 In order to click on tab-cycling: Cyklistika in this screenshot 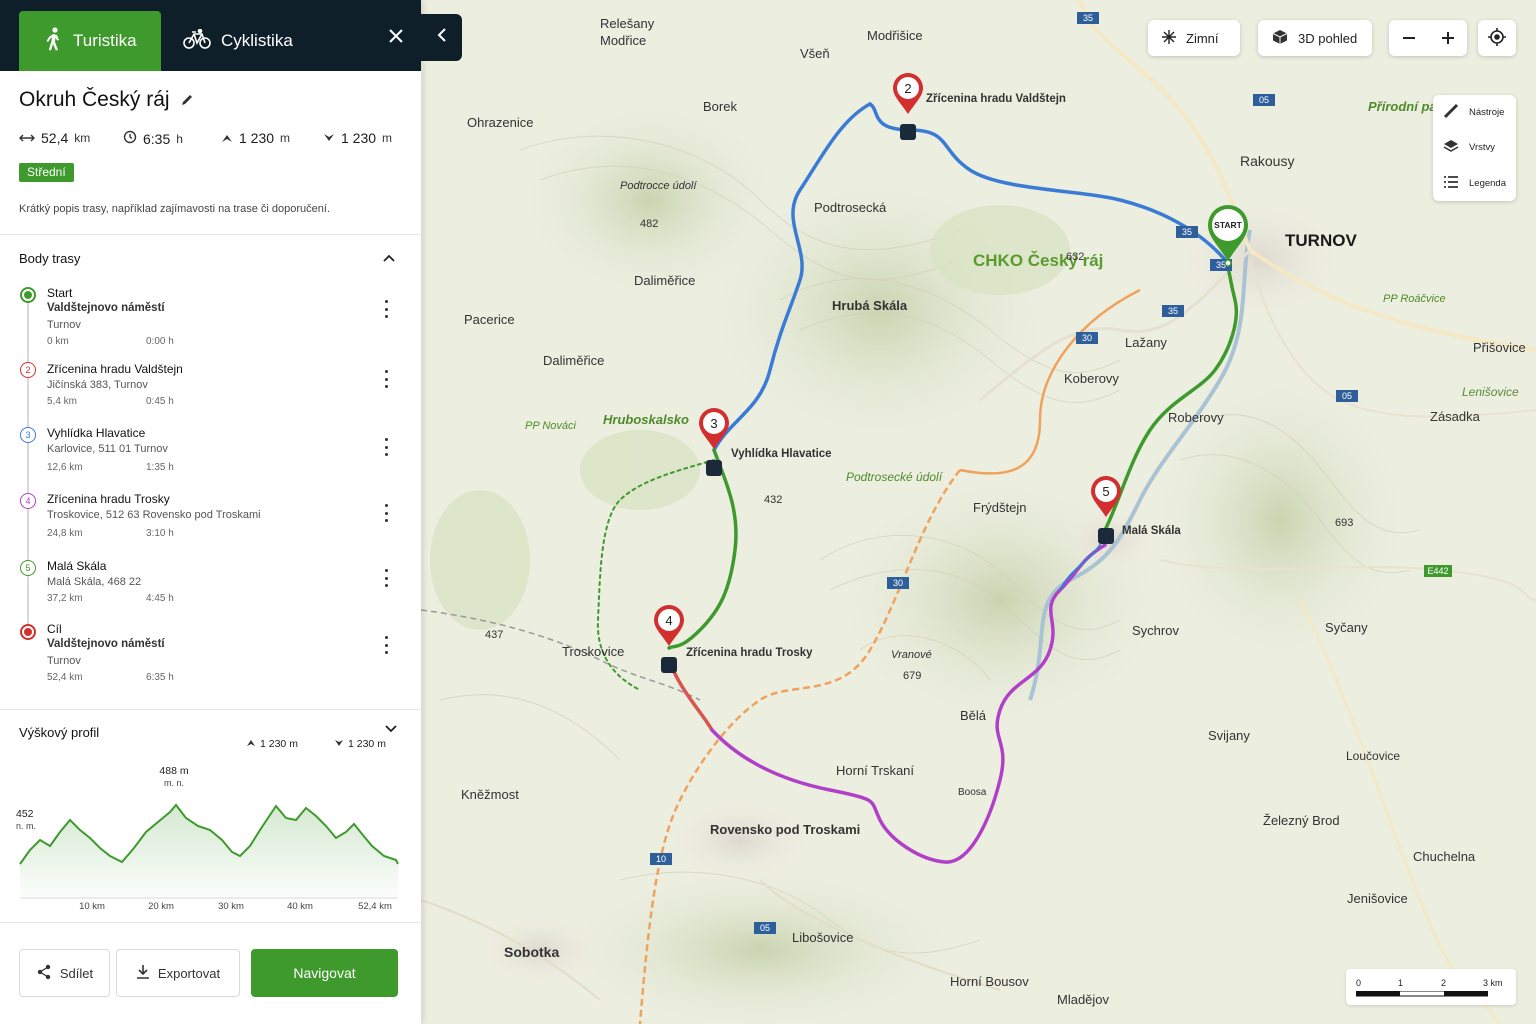, I will do `click(238, 41)`.